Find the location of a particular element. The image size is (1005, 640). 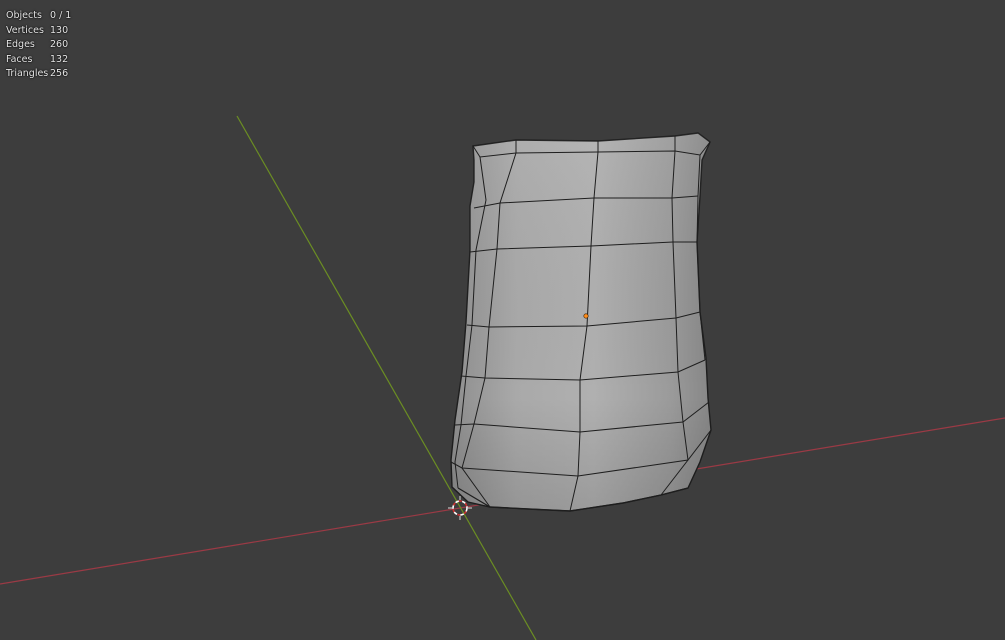

stat-vertices: Vertices 130 is located at coordinates (38, 31).